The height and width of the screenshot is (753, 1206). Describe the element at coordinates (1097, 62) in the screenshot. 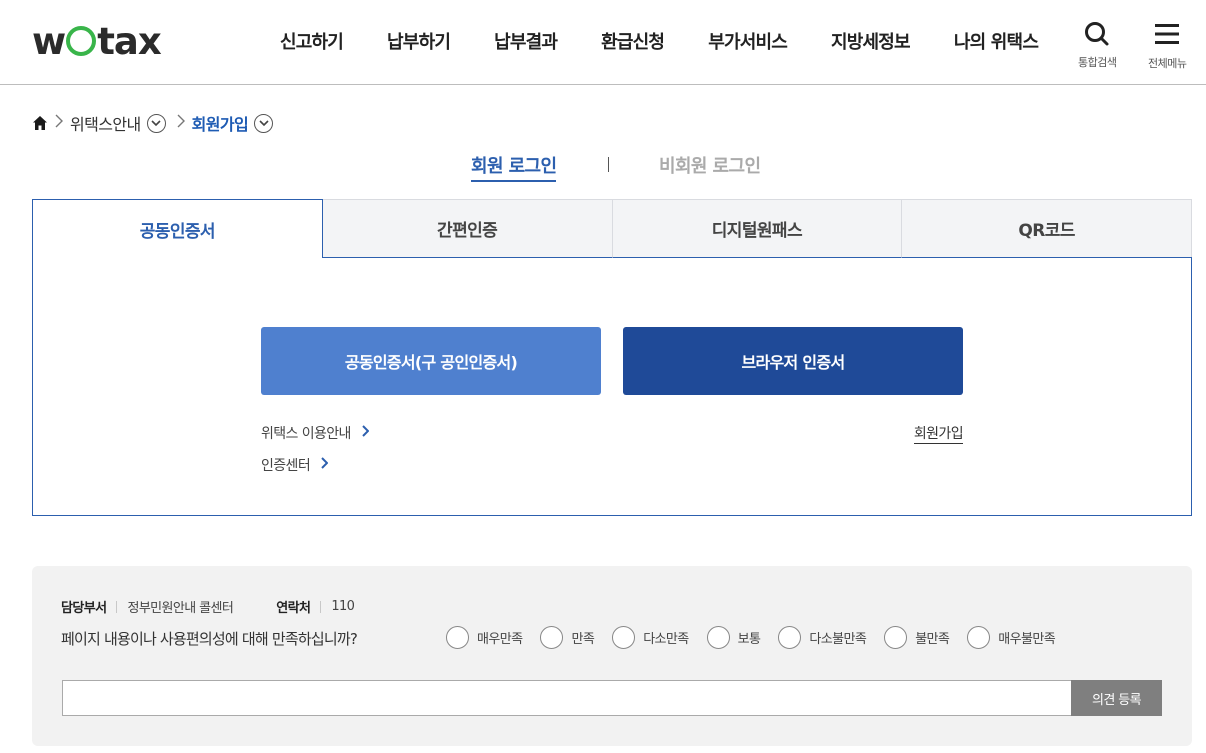

I see `search-label: 통합검색` at that location.